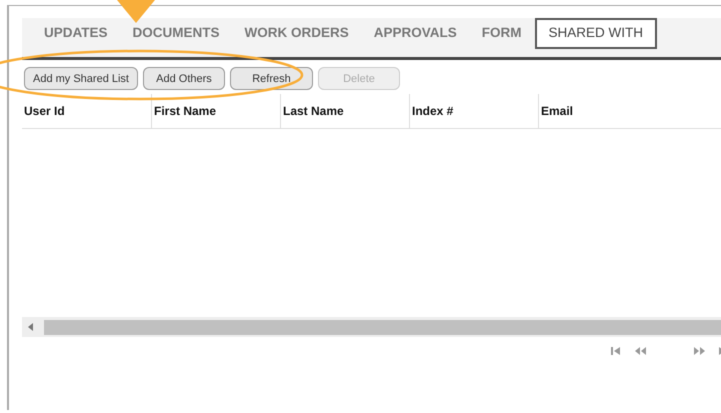 Image resolution: width=721 pixels, height=413 pixels. I want to click on previous-page-icon, so click(640, 351).